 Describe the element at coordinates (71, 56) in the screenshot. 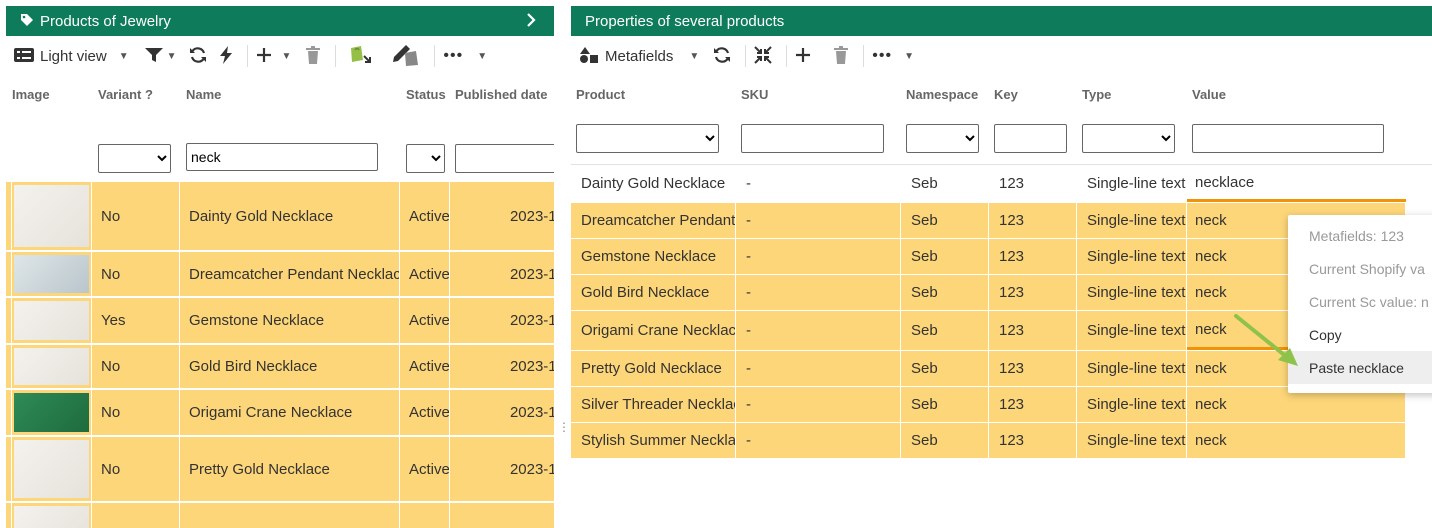

I see `view-selector: Light view ▼` at that location.